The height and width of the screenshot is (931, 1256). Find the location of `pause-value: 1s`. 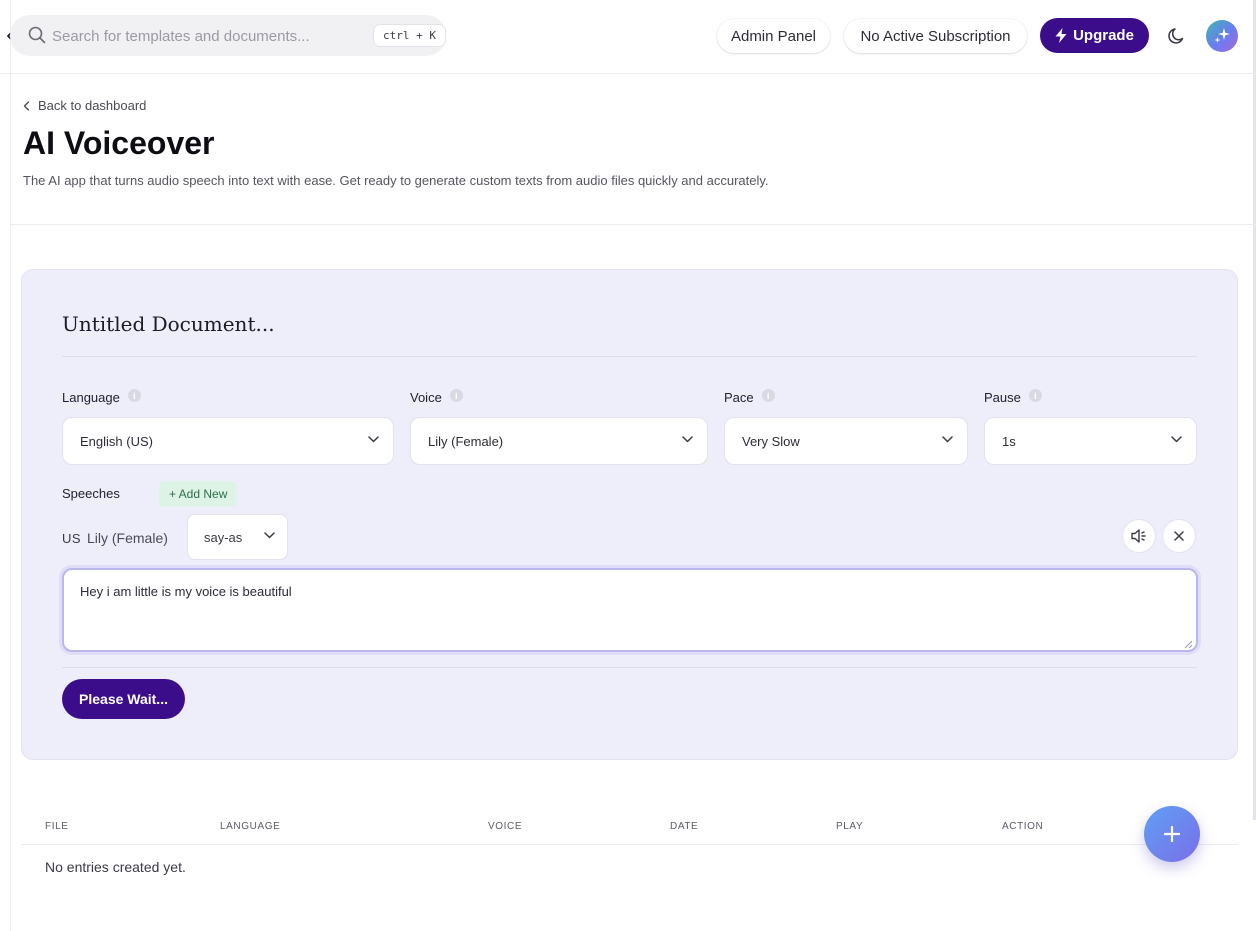

pause-value: 1s is located at coordinates (1009, 441).